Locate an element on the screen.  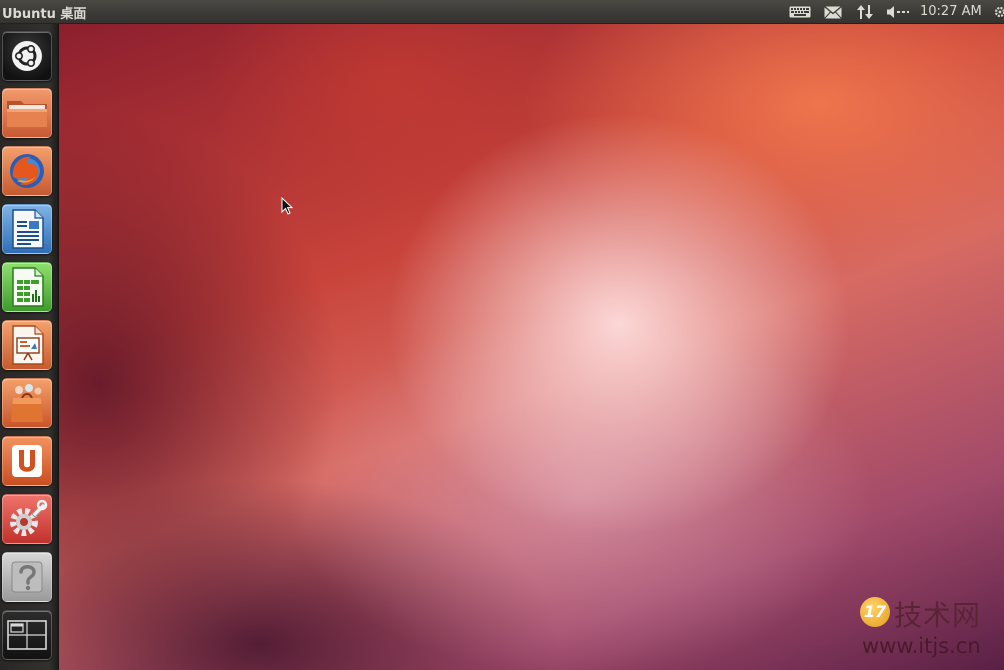
gear-icon is located at coordinates (999, 12).